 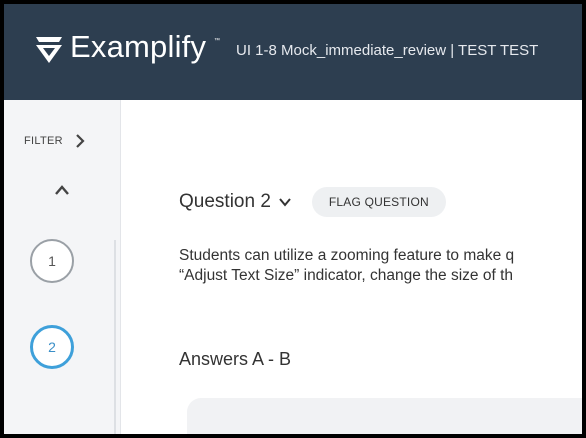 I want to click on filter-label: FILTER, so click(x=43, y=141).